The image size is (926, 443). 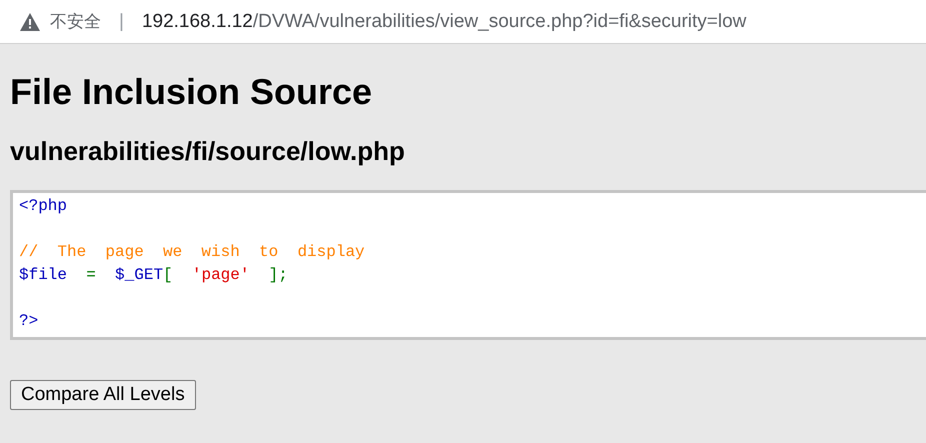 I want to click on warning-icon, so click(x=30, y=21).